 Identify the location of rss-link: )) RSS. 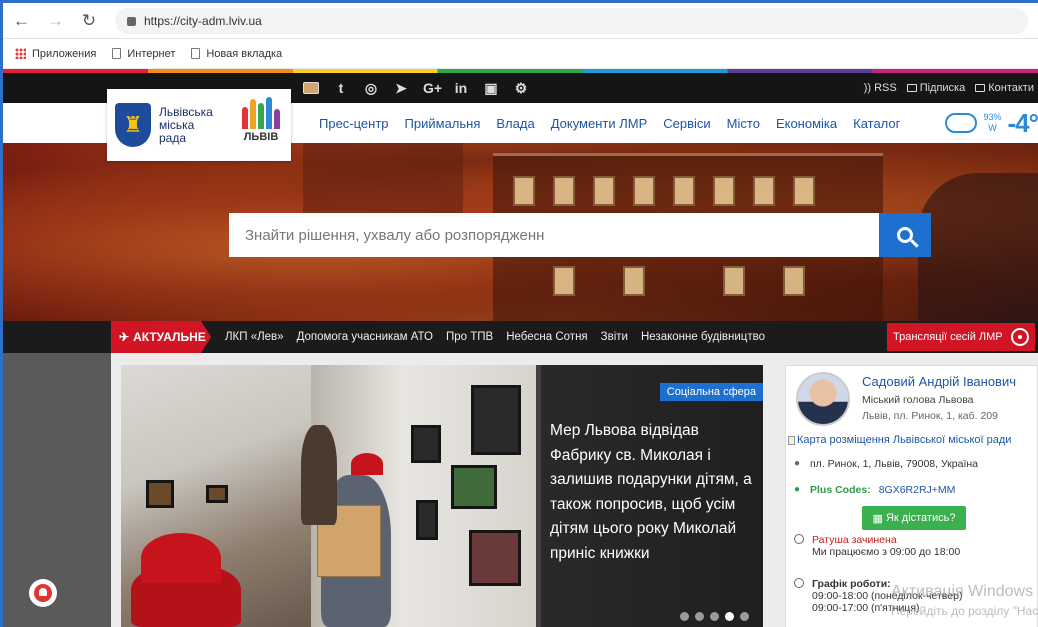
(880, 88).